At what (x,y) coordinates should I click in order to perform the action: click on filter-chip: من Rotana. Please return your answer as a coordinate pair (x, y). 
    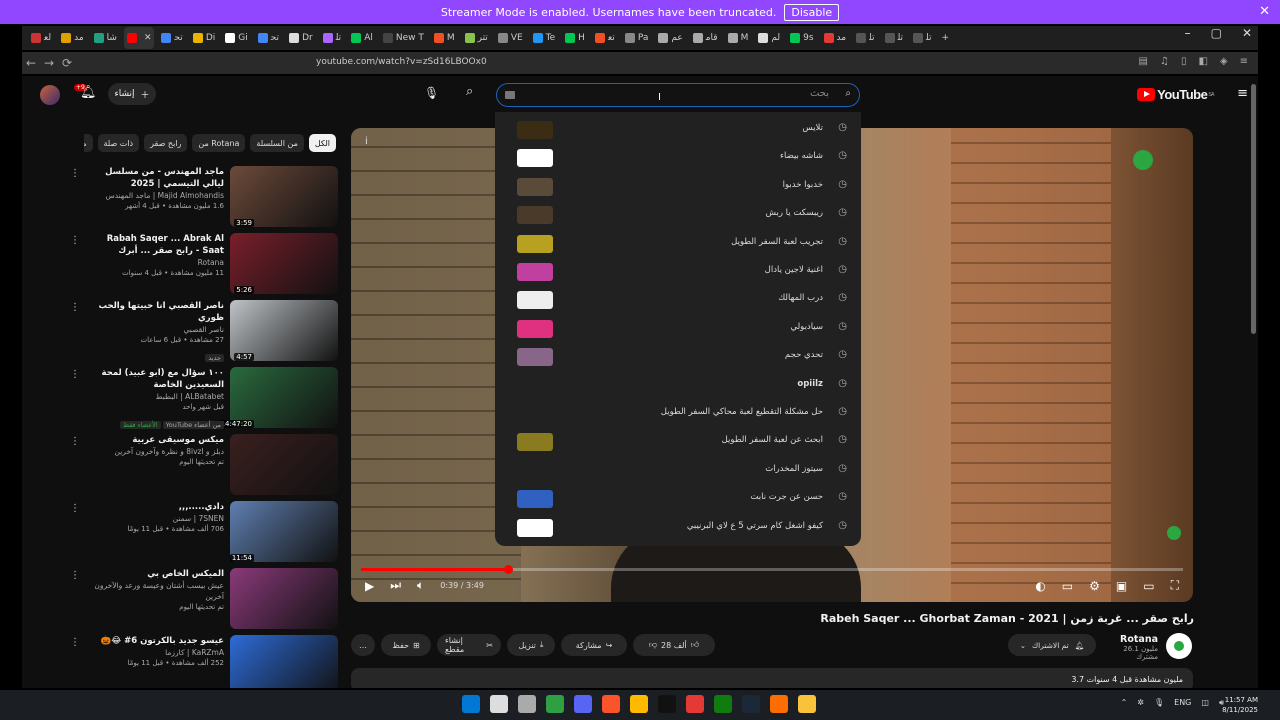
    Looking at the image, I should click on (219, 143).